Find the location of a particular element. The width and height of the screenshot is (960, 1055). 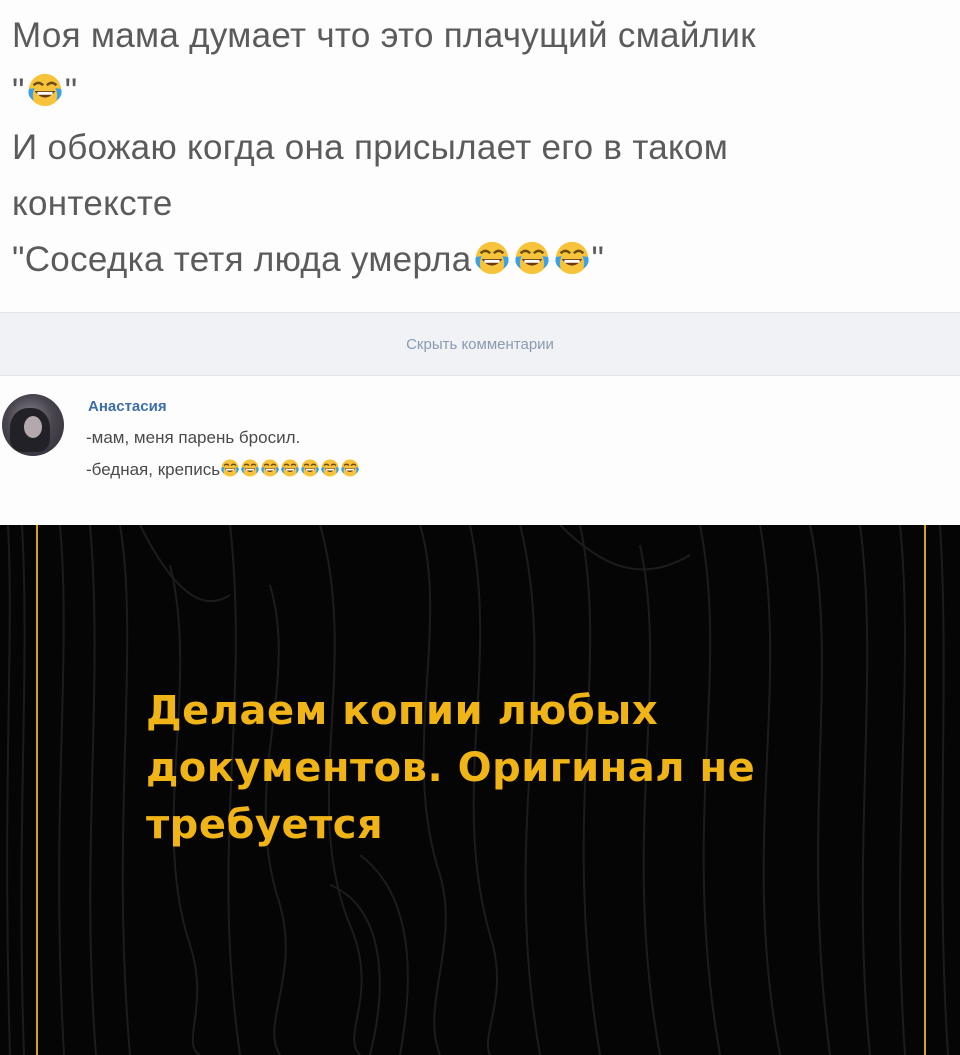

hide-comments-bar: Скрыть комментарии is located at coordinates (480, 344).